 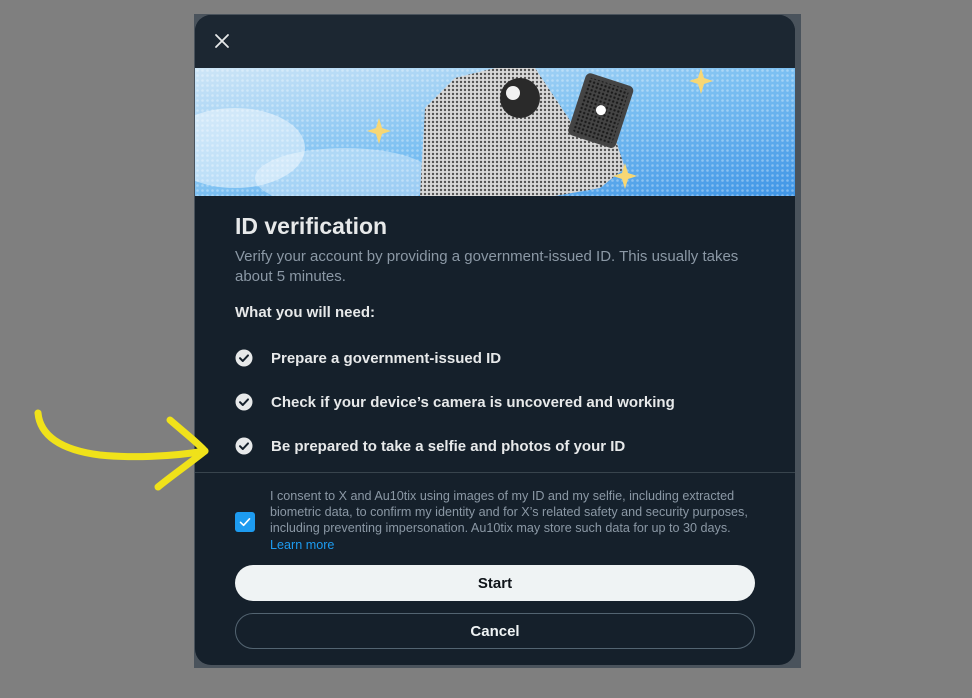 What do you see at coordinates (495, 472) in the screenshot?
I see `divider` at bounding box center [495, 472].